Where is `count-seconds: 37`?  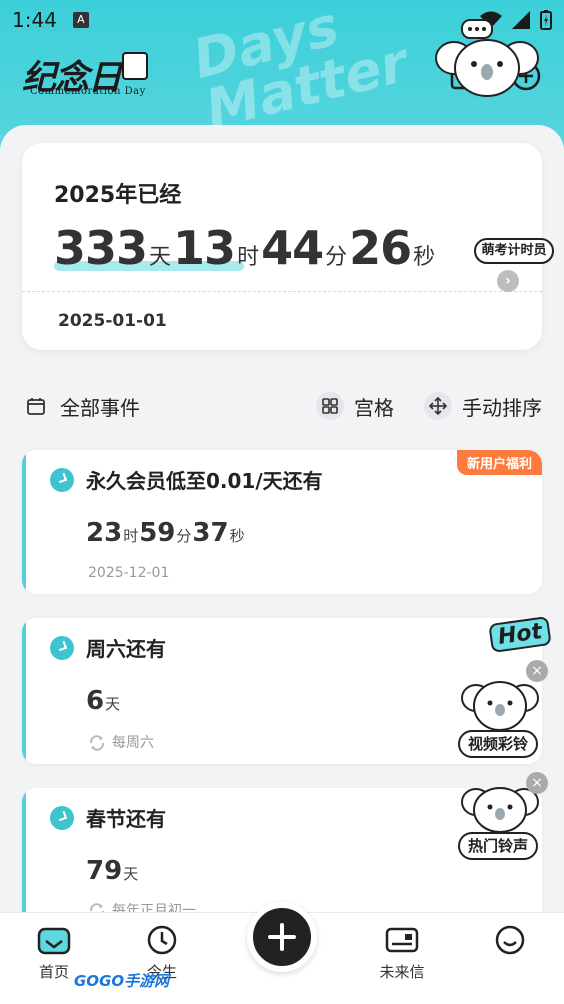 count-seconds: 37 is located at coordinates (210, 533).